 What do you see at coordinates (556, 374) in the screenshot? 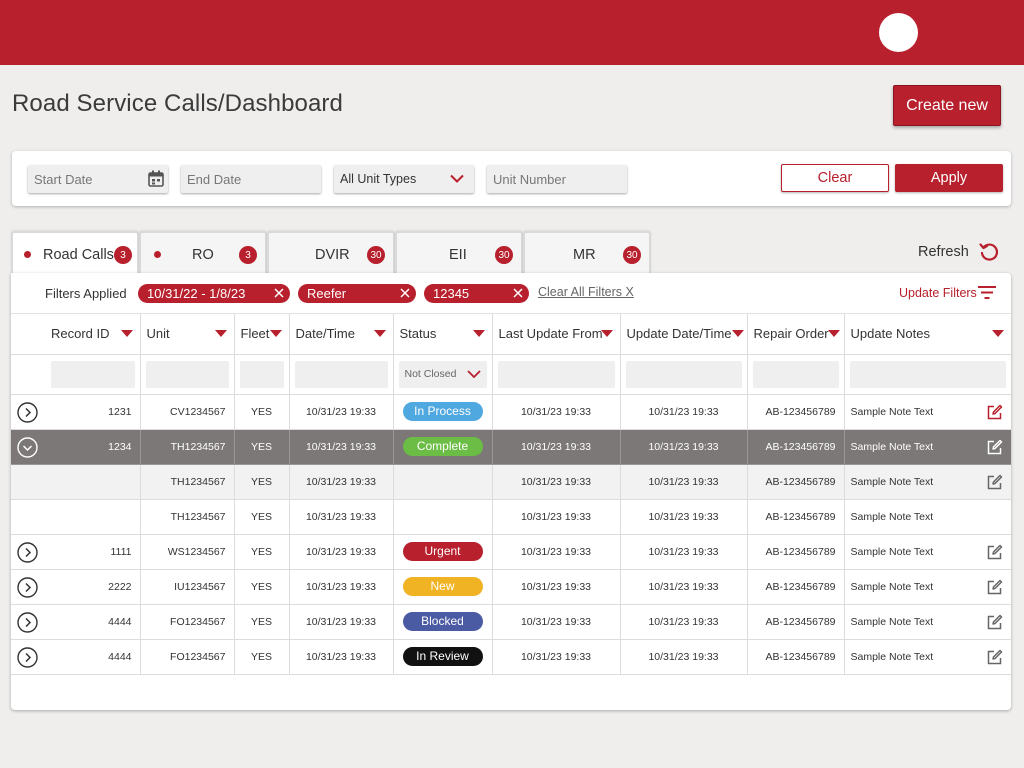
I see `last-update-from-filter-input` at bounding box center [556, 374].